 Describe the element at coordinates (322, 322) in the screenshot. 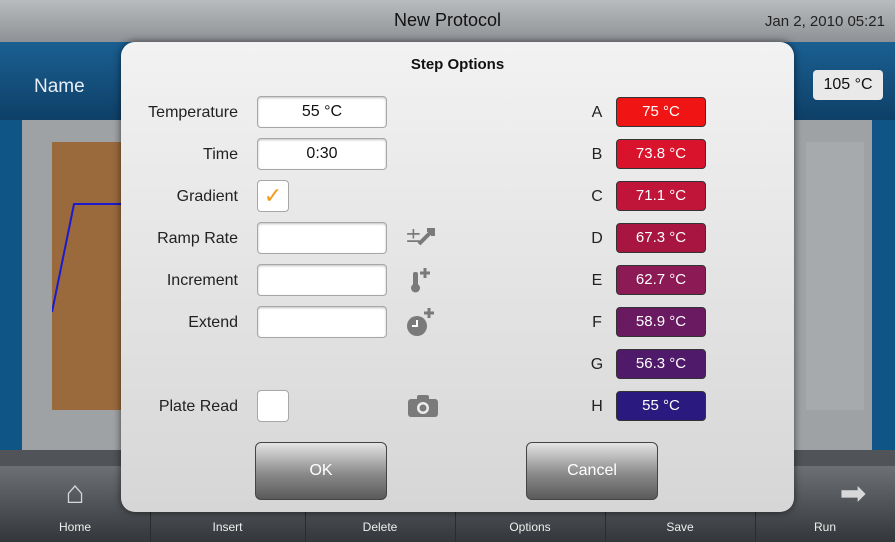

I see `extend-input` at that location.